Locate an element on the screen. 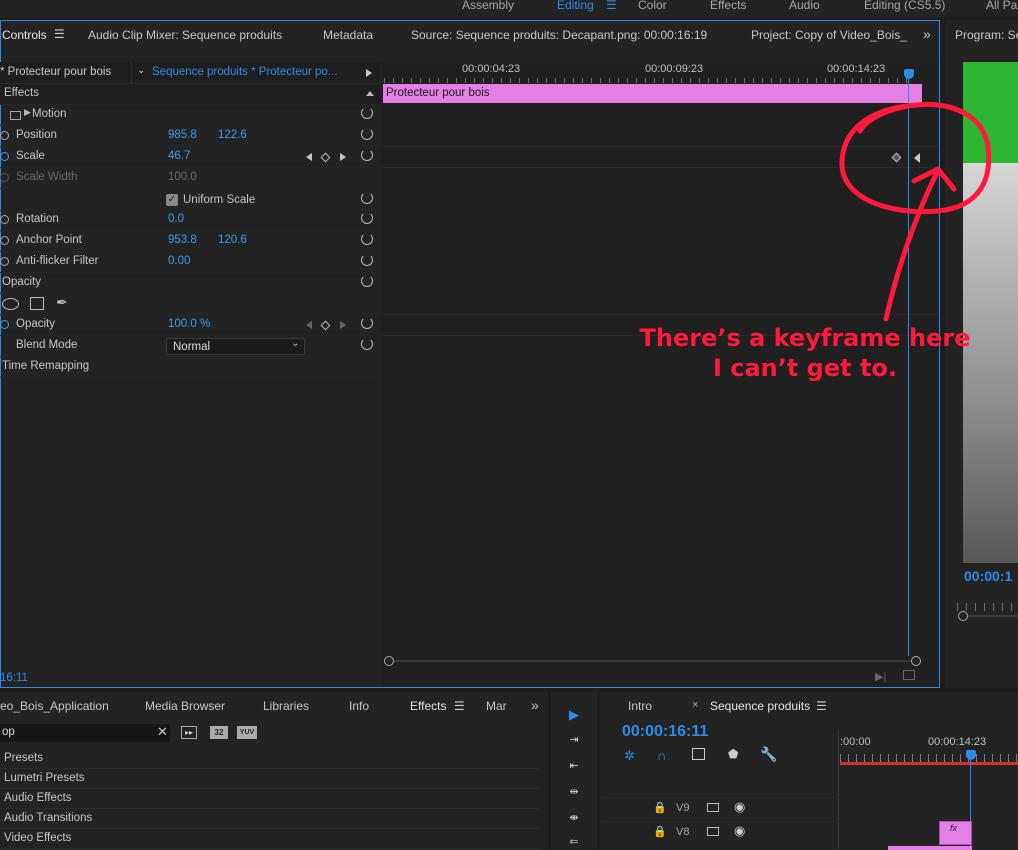 The height and width of the screenshot is (850, 1018). zoom-scrollbar is located at coordinates (652, 661).